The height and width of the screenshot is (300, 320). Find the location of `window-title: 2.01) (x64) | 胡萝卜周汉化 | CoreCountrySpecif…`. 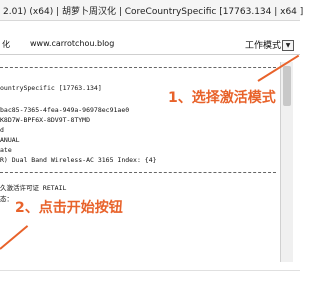

window-title: 2.01) (x64) | 胡萝卜周汉化 | CoreCountrySpecif… is located at coordinates (153, 12).